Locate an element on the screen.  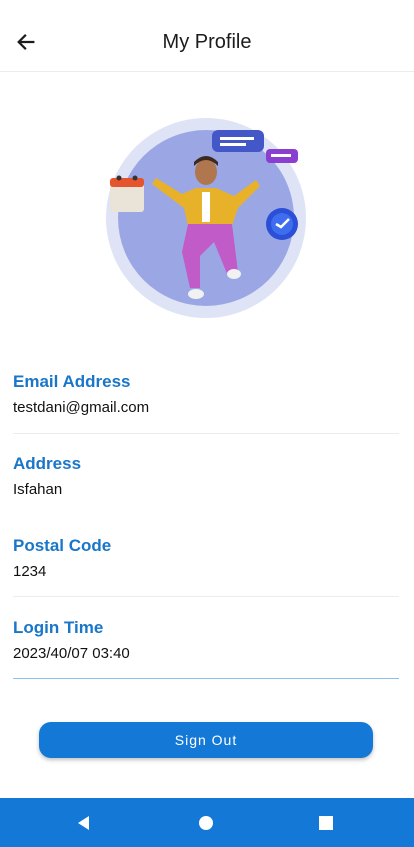
postal-code-field: Postal Code 1234 is located at coordinates (206, 558).